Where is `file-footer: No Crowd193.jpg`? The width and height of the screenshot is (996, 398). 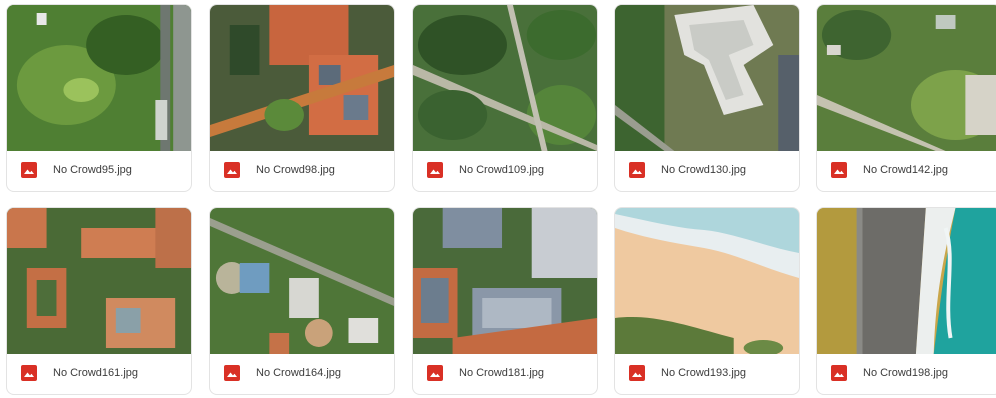 file-footer: No Crowd193.jpg is located at coordinates (707, 373).